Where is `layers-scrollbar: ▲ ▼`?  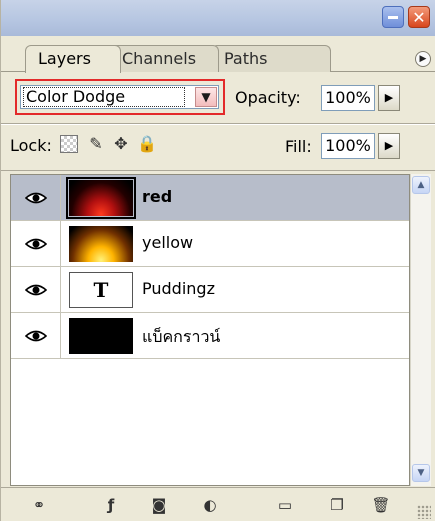 layers-scrollbar: ▲ ▼ is located at coordinates (420, 330).